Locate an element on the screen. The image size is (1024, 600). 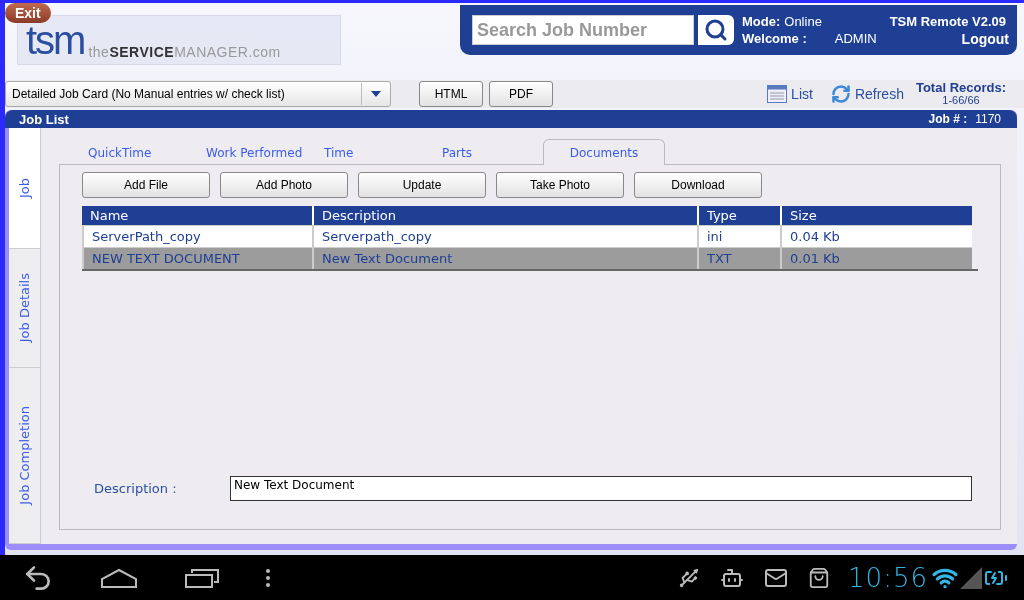
table-cell: New Text Document is located at coordinates (504, 258).